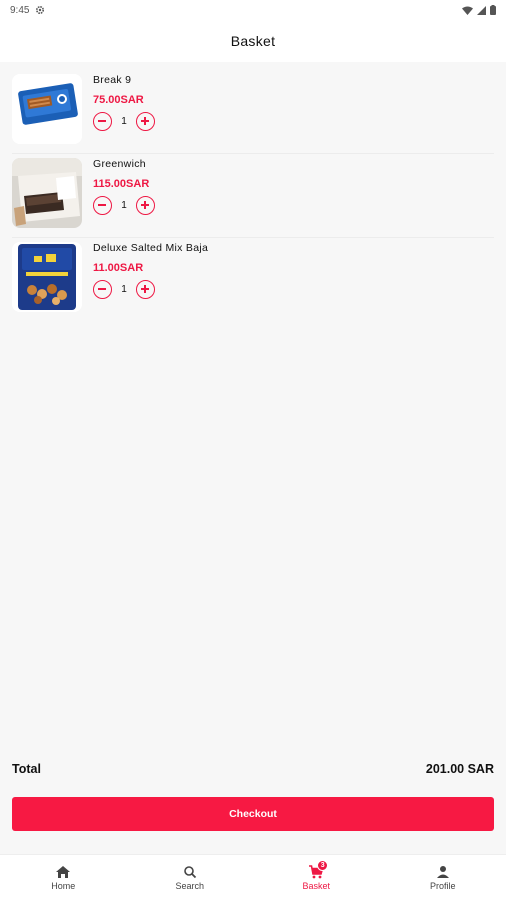  I want to click on app-bar: Basket, so click(253, 41).